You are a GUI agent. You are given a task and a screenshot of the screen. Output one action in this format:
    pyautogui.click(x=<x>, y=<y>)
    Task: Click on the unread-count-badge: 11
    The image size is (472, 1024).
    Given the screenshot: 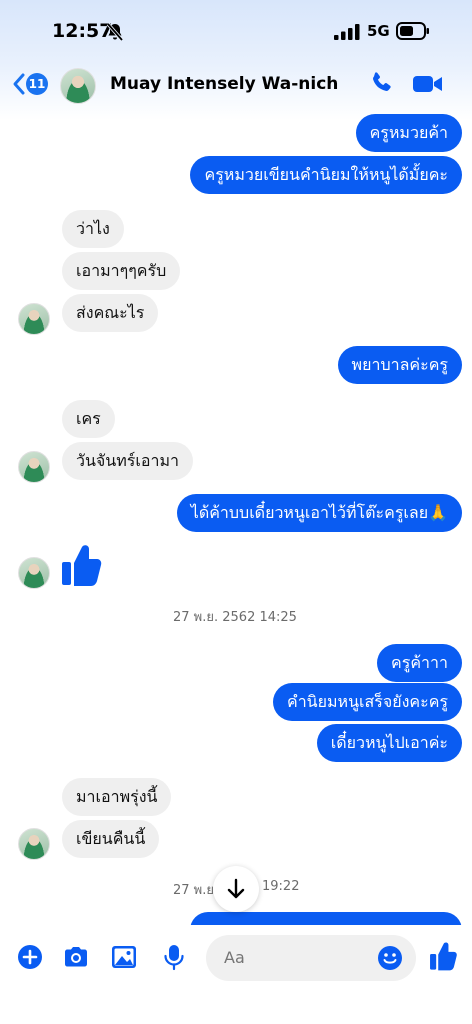 What is the action you would take?
    pyautogui.click(x=37, y=84)
    